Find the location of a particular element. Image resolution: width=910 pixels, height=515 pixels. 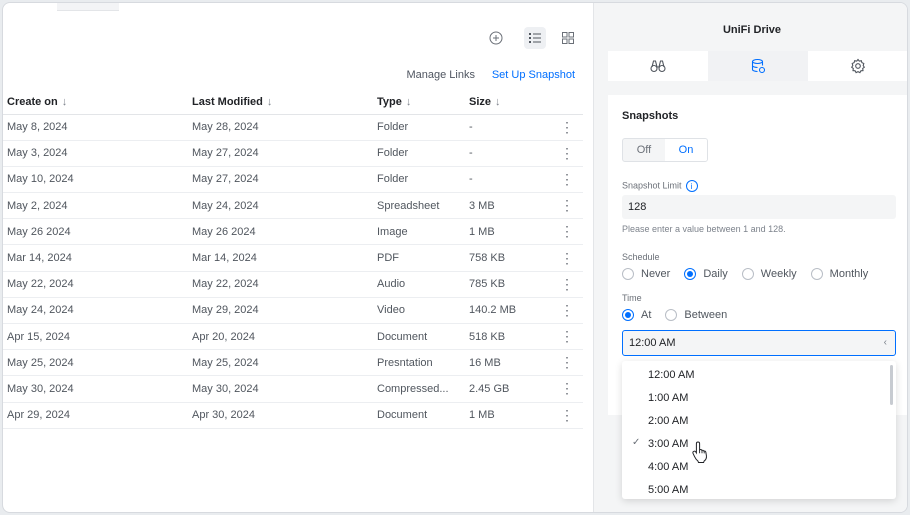

storage-icon is located at coordinates (758, 66).